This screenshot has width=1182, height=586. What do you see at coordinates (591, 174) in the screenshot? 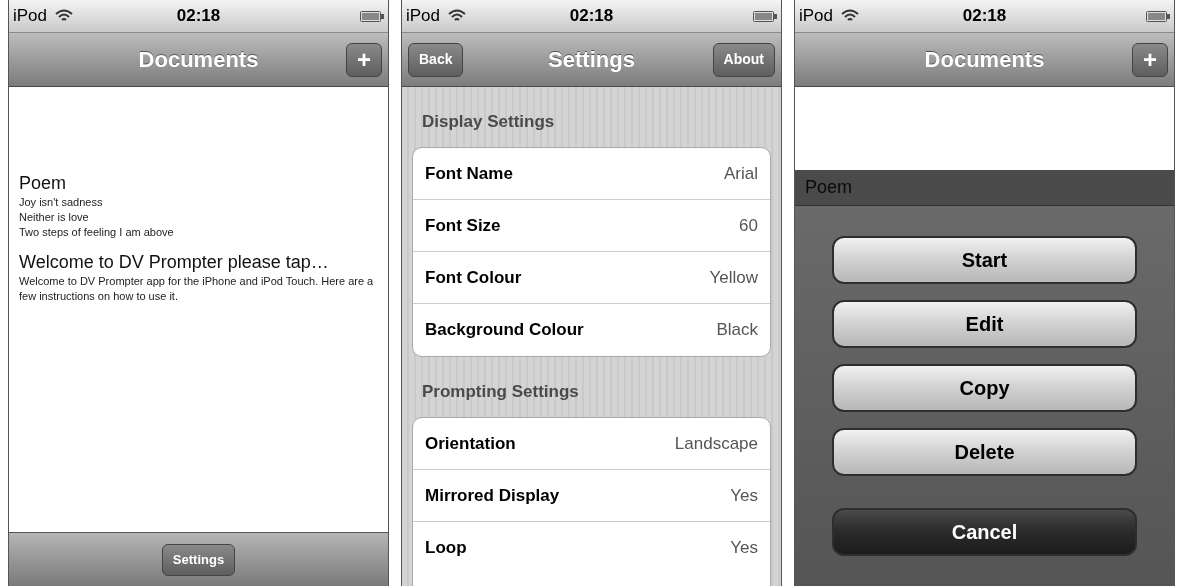
I see `settings-row: Font Name Arial` at bounding box center [591, 174].